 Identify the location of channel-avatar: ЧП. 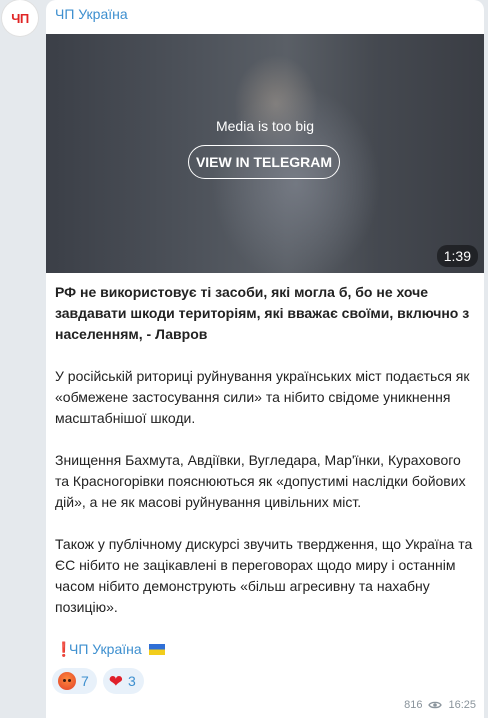
(20, 18).